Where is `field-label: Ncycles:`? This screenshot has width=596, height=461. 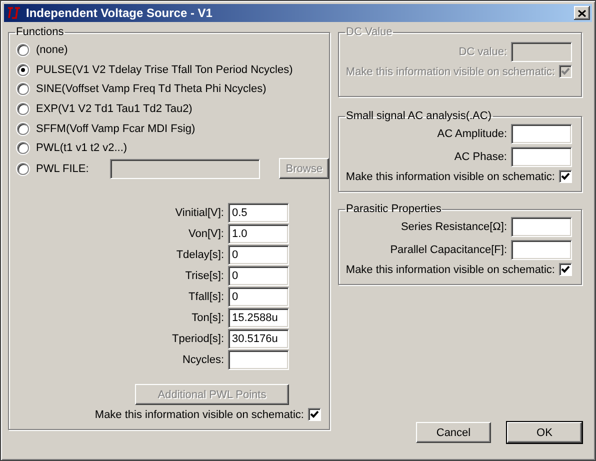
field-label: Ncycles: is located at coordinates (203, 360).